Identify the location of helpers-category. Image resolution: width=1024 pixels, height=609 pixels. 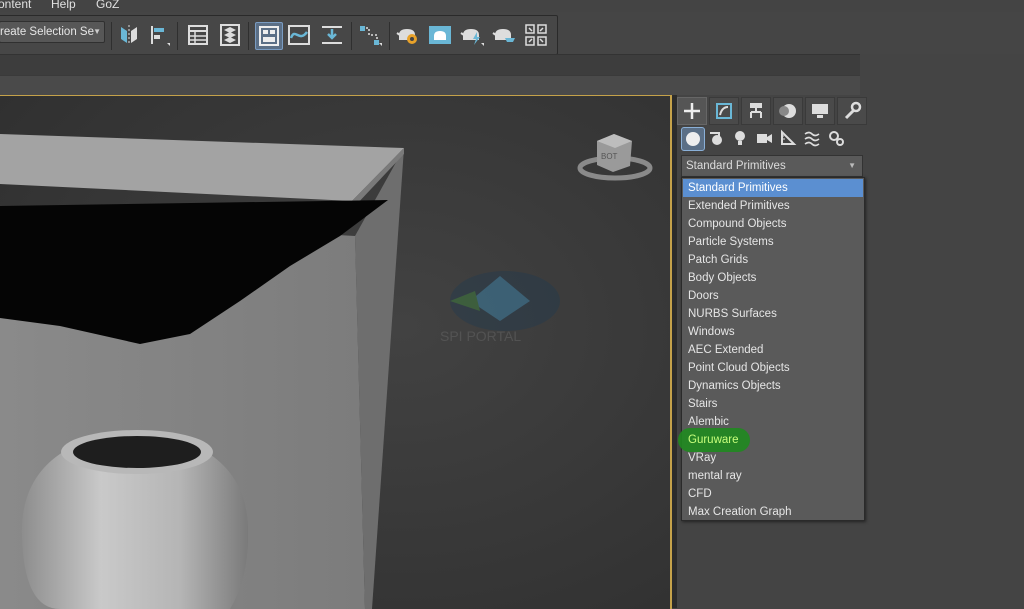
(788, 138).